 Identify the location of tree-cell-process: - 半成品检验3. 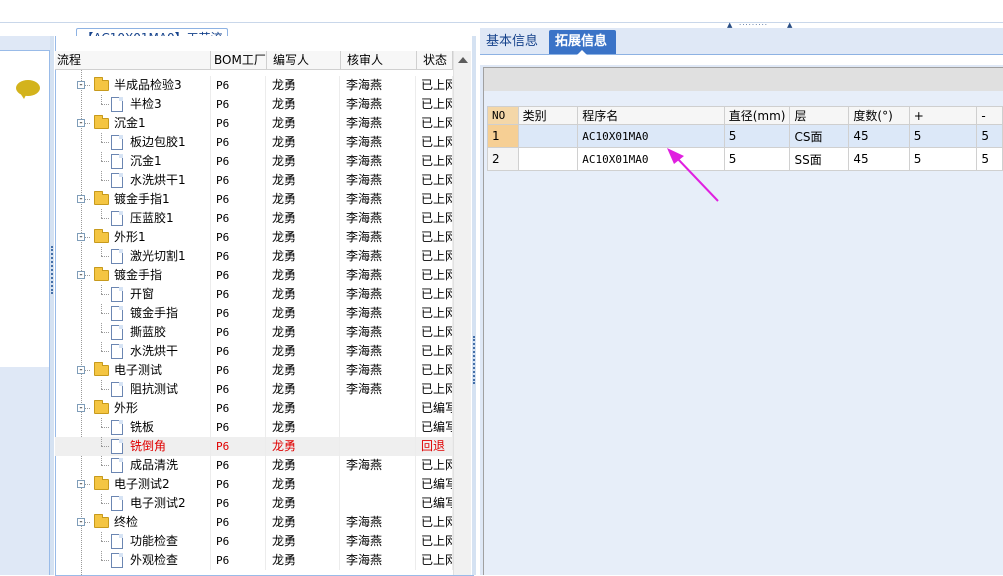
(133, 85).